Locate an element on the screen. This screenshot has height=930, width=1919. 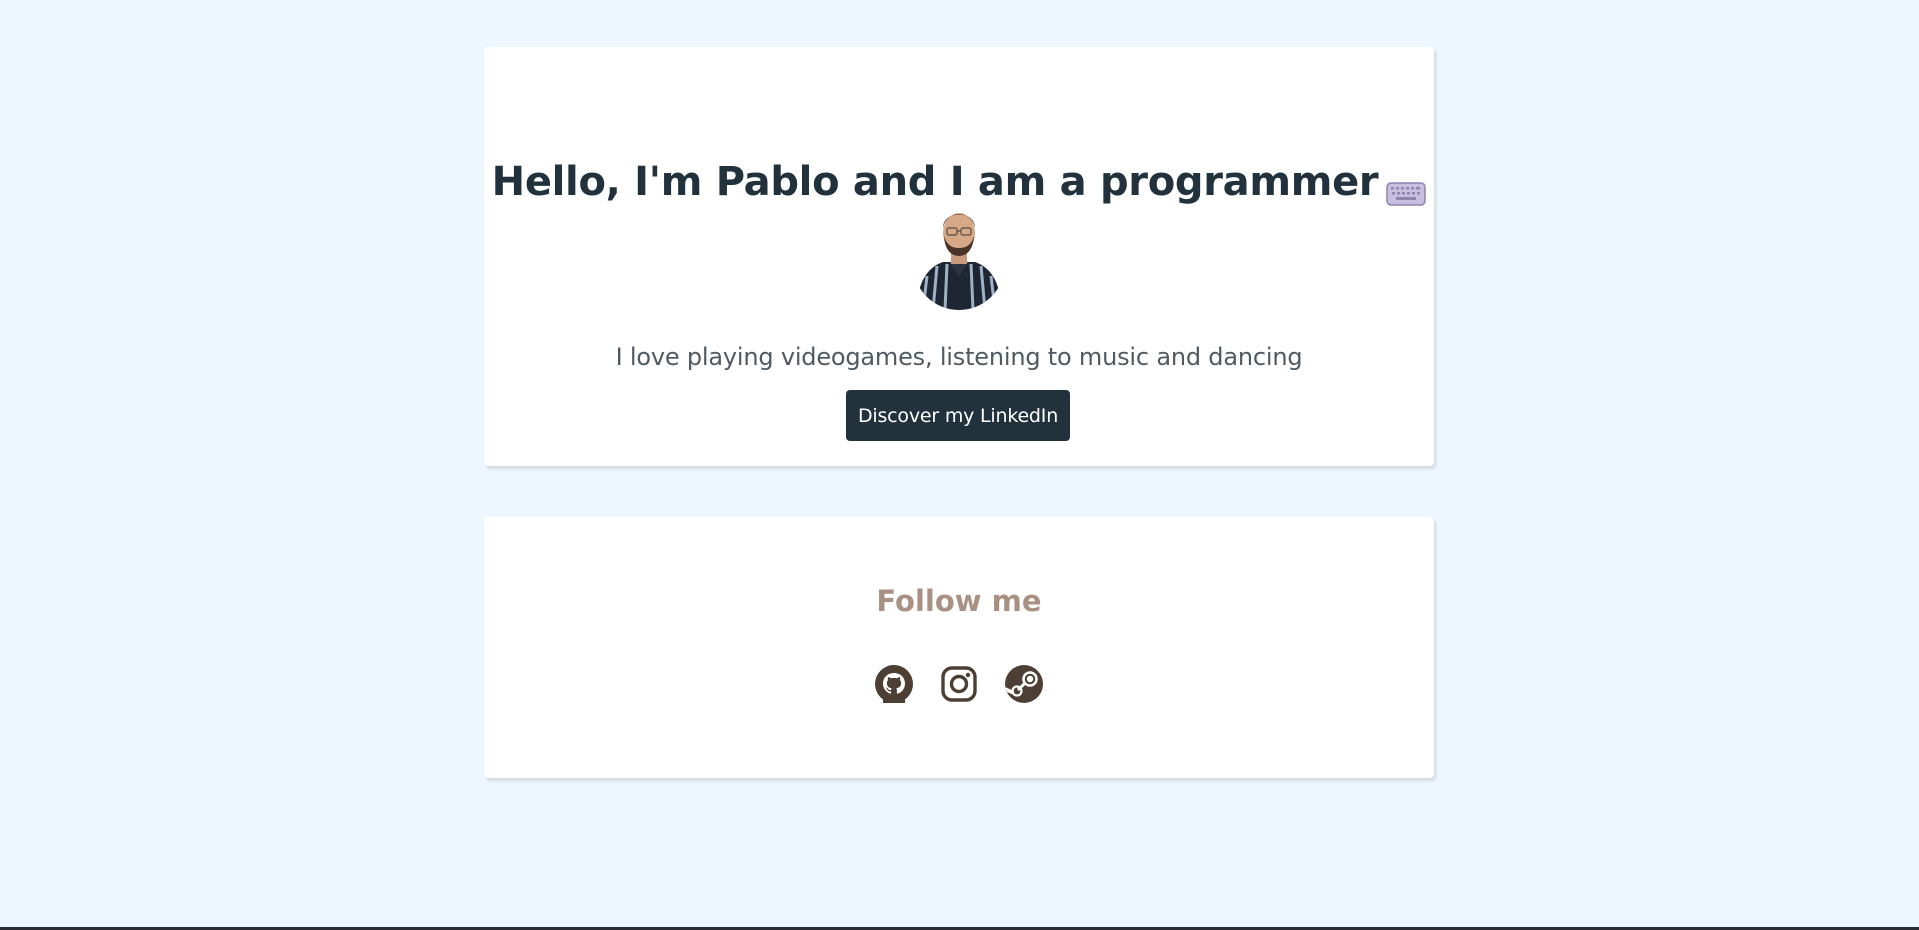
steam-link is located at coordinates (1024, 684).